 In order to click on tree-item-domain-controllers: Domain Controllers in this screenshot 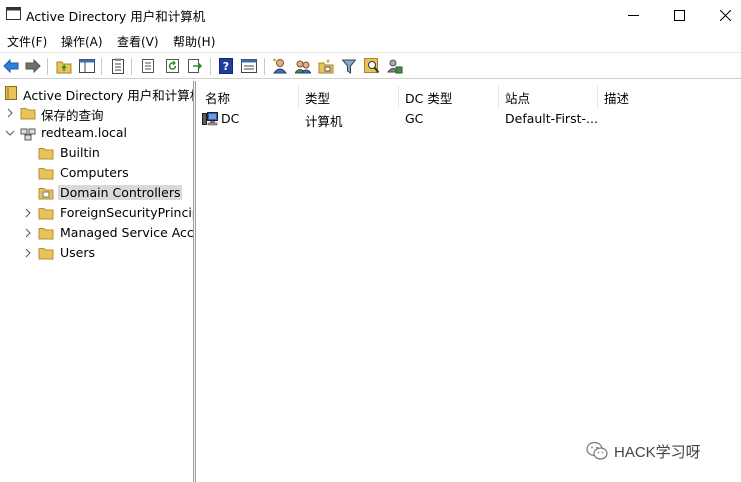, I will do `click(96, 193)`.